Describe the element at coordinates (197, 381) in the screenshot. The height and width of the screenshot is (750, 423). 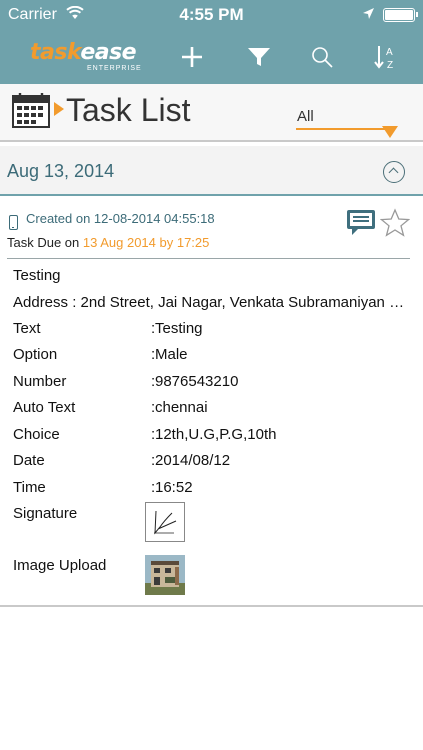
I see `field-value: 9876543210` at that location.